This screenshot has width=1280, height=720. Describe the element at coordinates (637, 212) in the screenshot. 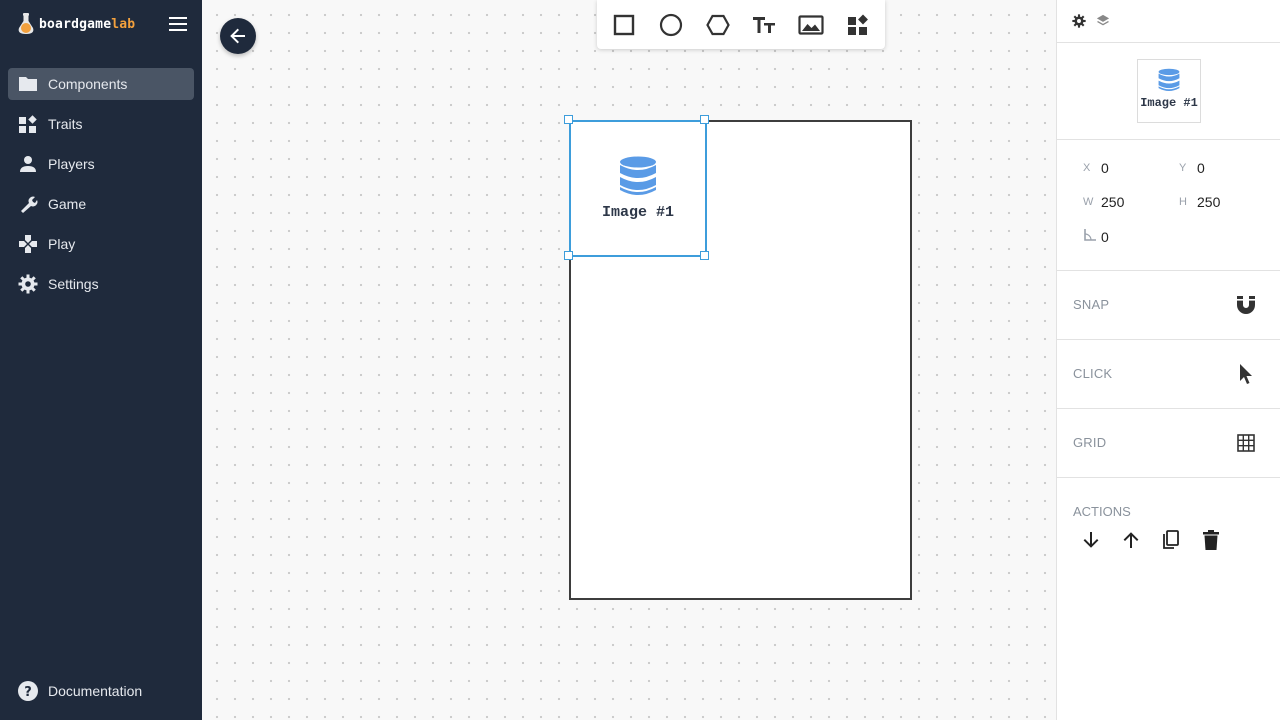

I see `image-element-label: Image #1` at that location.